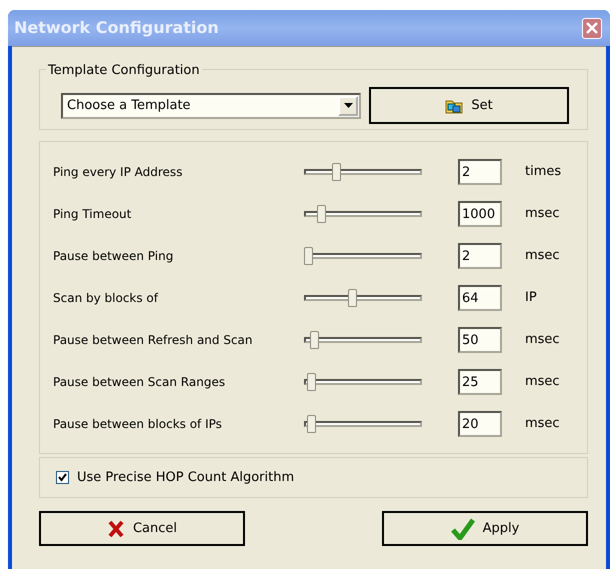 The height and width of the screenshot is (569, 610). What do you see at coordinates (480, 424) in the screenshot?
I see `value-field: 20` at bounding box center [480, 424].